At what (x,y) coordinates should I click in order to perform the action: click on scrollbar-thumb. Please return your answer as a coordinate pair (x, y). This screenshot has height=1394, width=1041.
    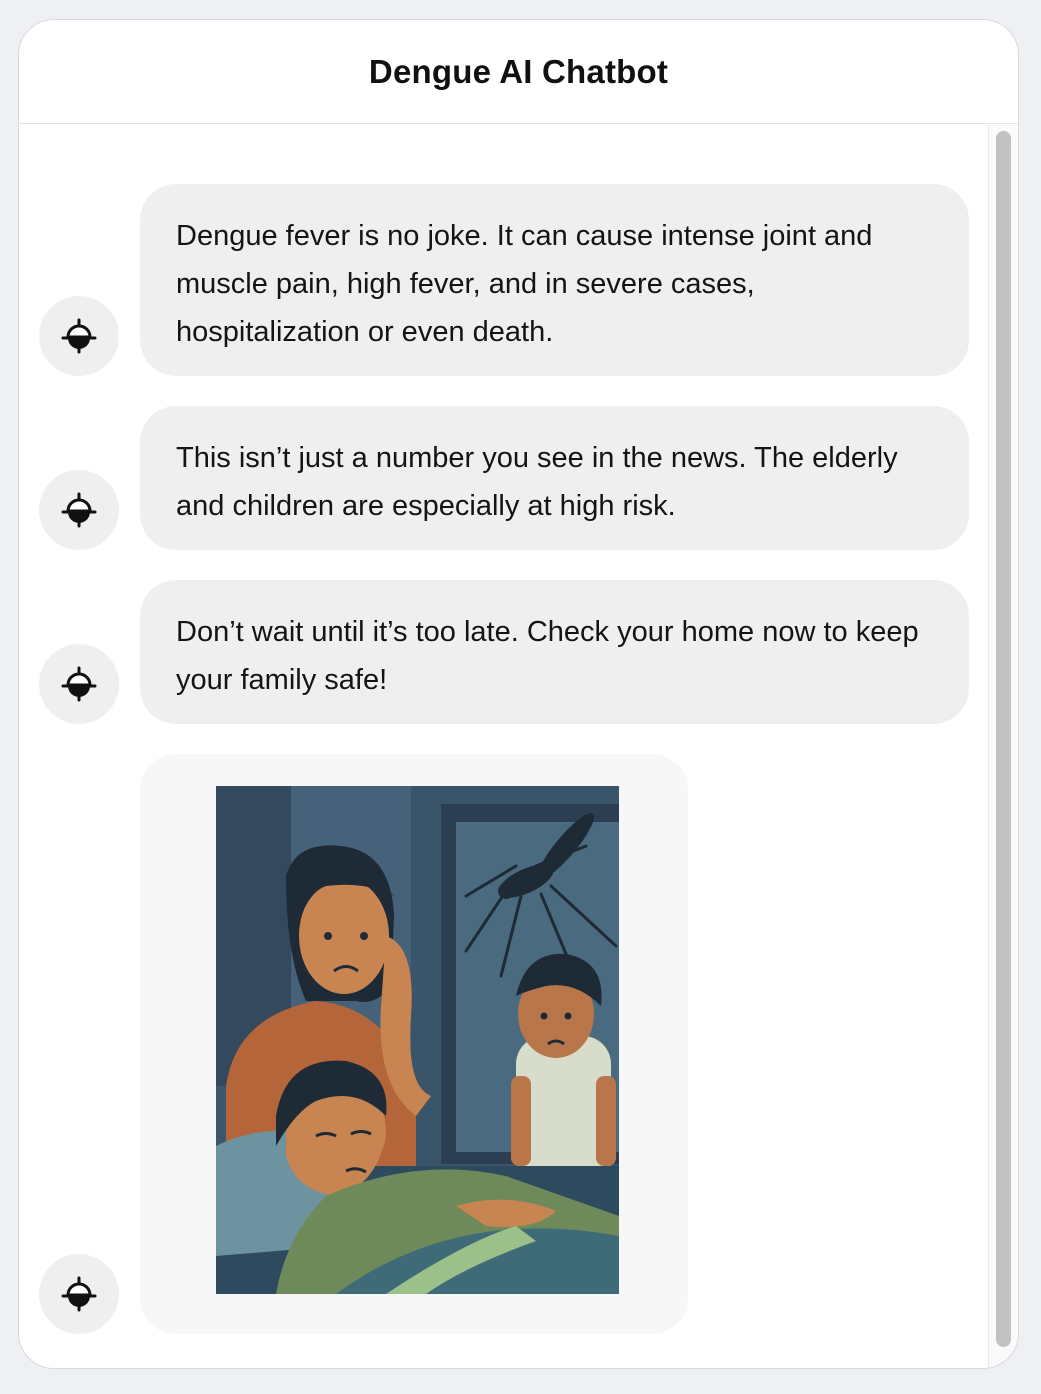
    Looking at the image, I should click on (1003, 739).